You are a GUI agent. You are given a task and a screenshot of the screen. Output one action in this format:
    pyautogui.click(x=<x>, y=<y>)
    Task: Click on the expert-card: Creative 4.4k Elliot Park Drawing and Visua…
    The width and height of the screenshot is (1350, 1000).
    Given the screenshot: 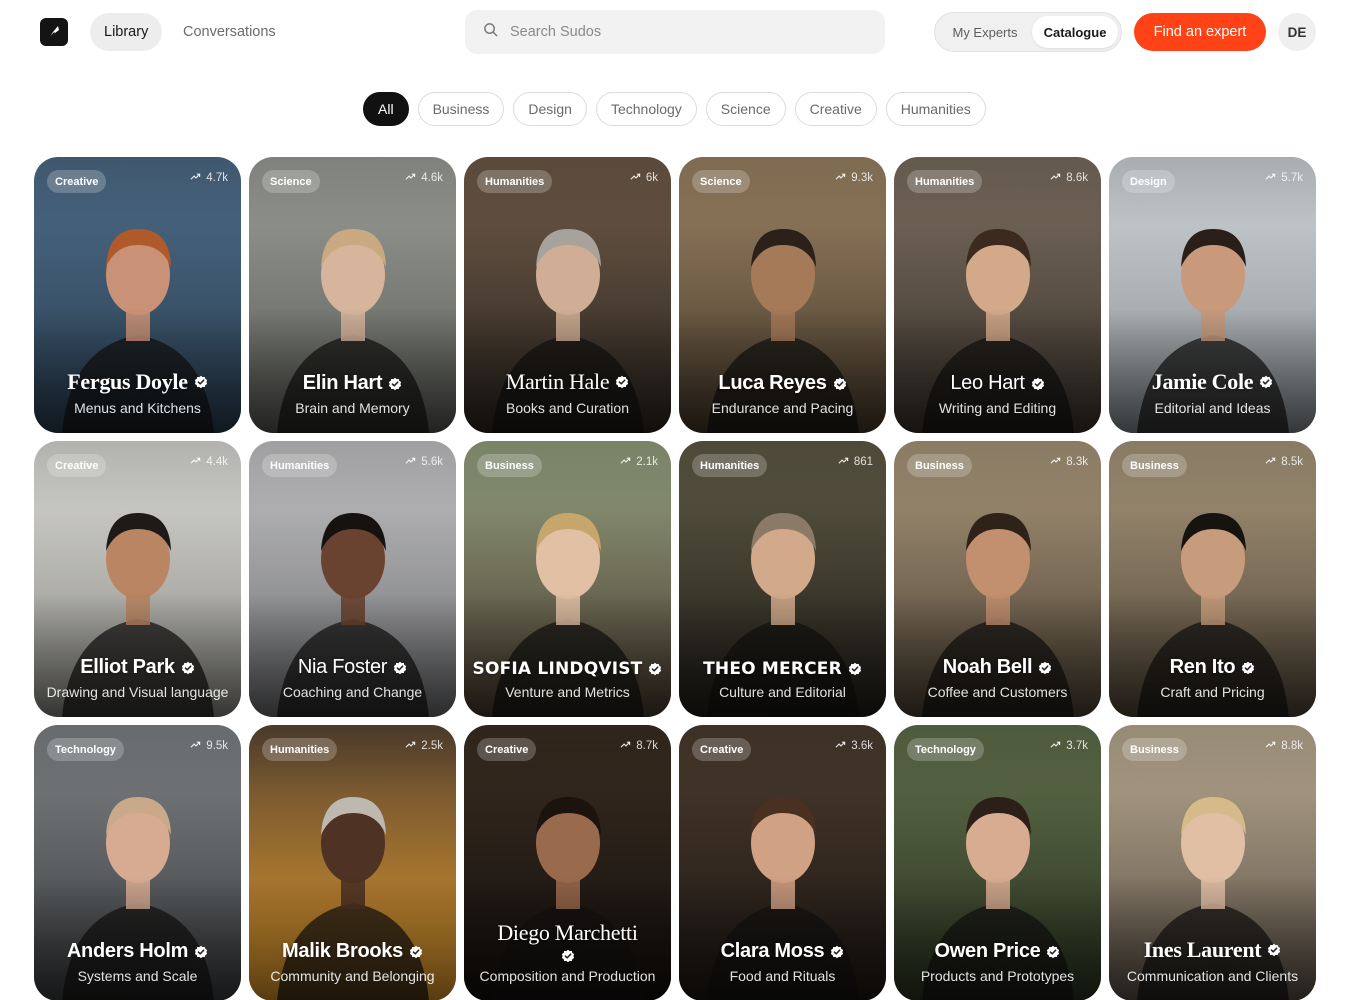 What is the action you would take?
    pyautogui.click(x=137, y=579)
    